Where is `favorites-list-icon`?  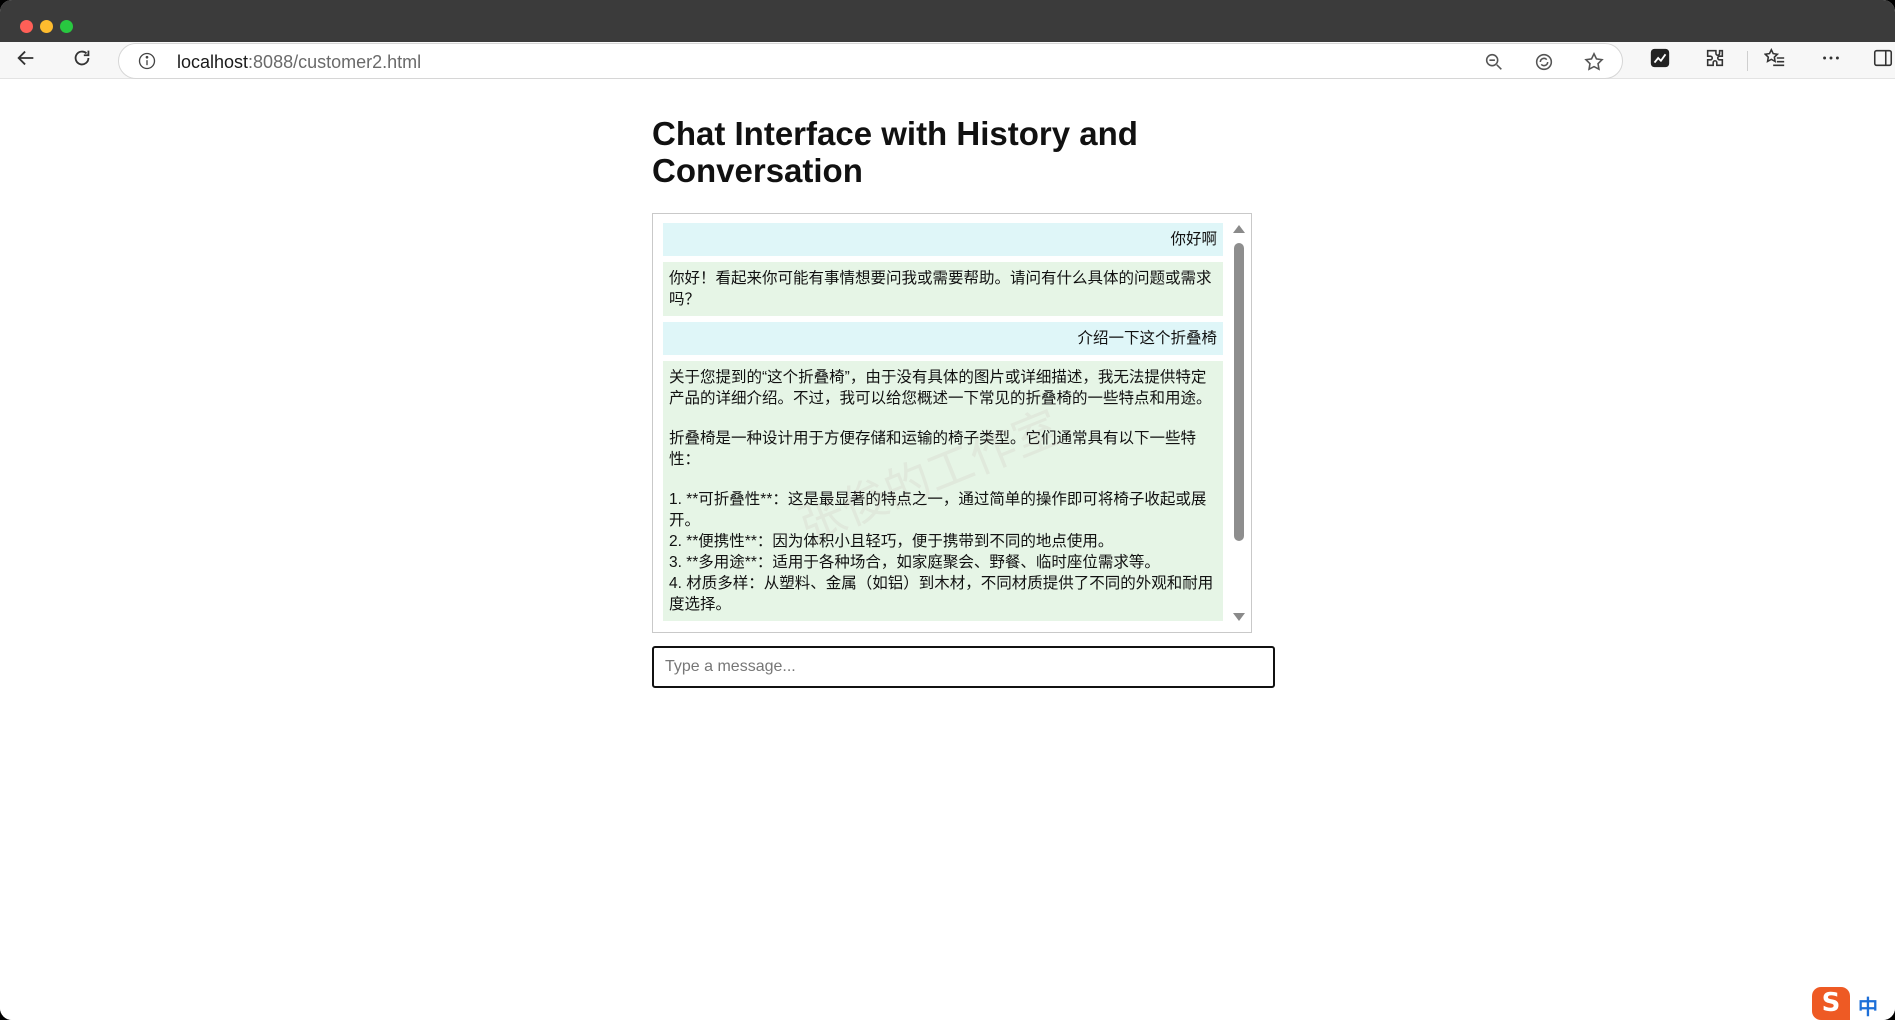 favorites-list-icon is located at coordinates (1774, 60).